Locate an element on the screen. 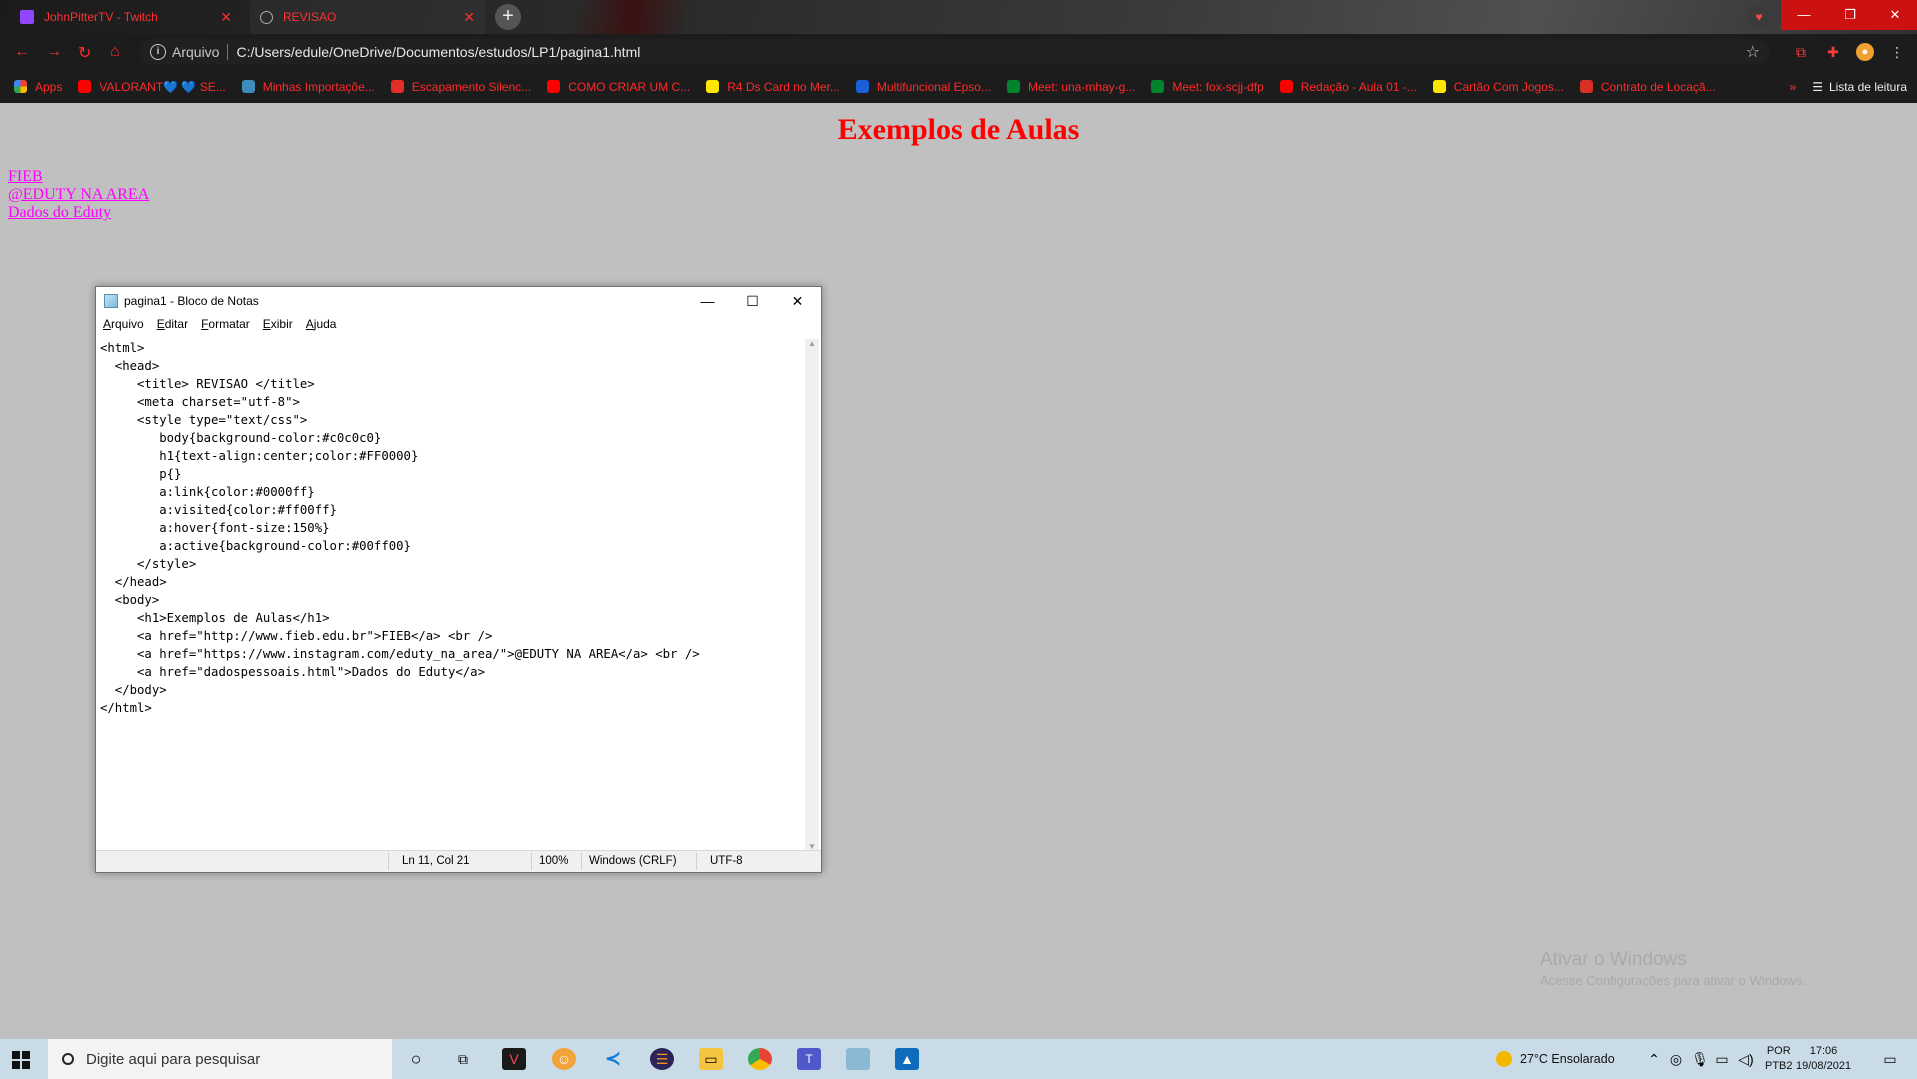 The height and width of the screenshot is (1079, 1917). bookmark-label: Apps is located at coordinates (49, 86).